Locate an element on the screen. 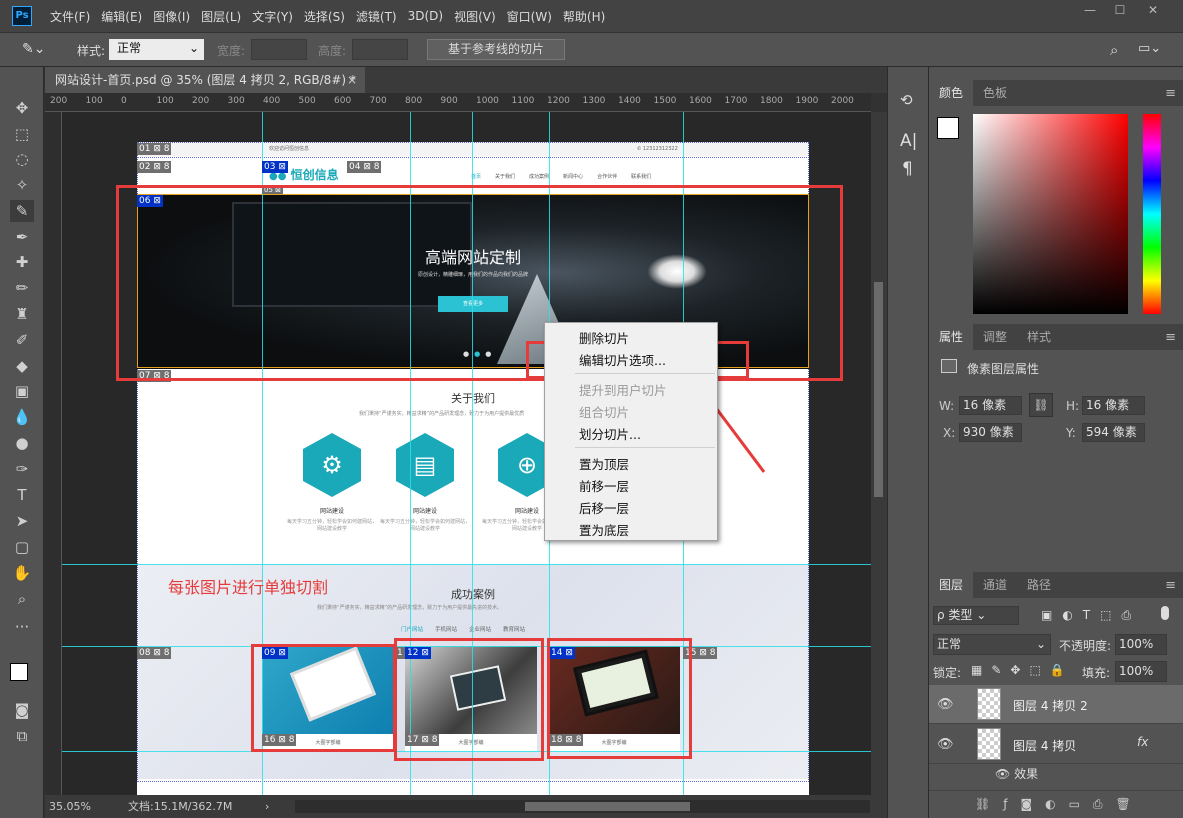 This screenshot has width=1183, height=818. menu-send-to-back: 置为底层 is located at coordinates (604, 529).